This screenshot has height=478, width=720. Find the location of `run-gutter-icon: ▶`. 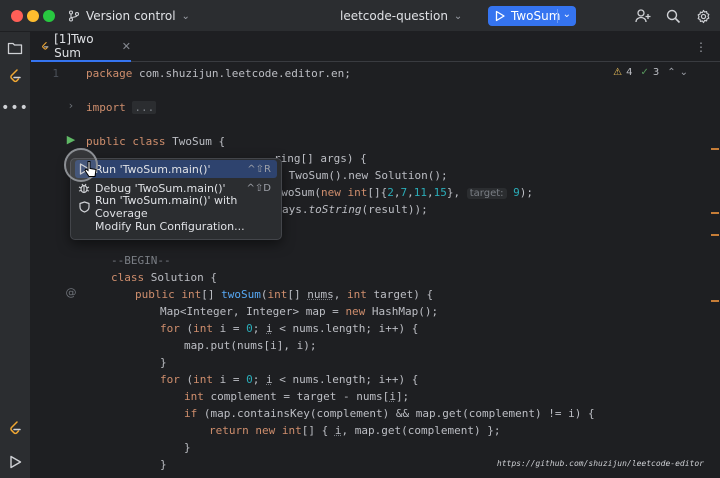

run-gutter-icon: ▶ is located at coordinates (71, 139).